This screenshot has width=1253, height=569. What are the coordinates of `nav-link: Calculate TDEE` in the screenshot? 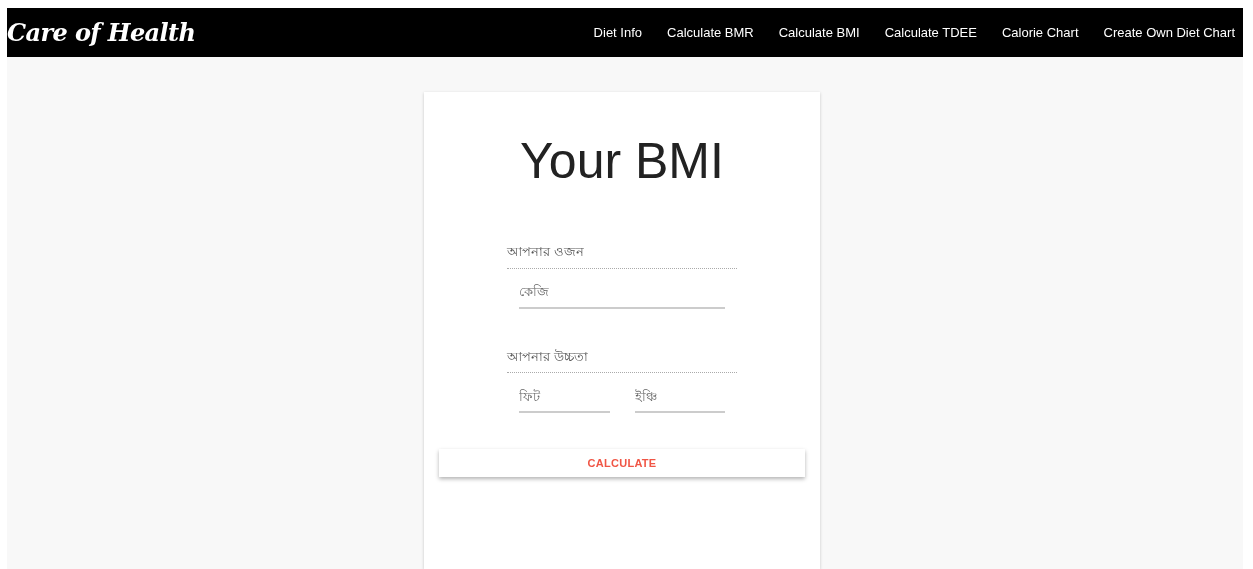 It's located at (930, 32).